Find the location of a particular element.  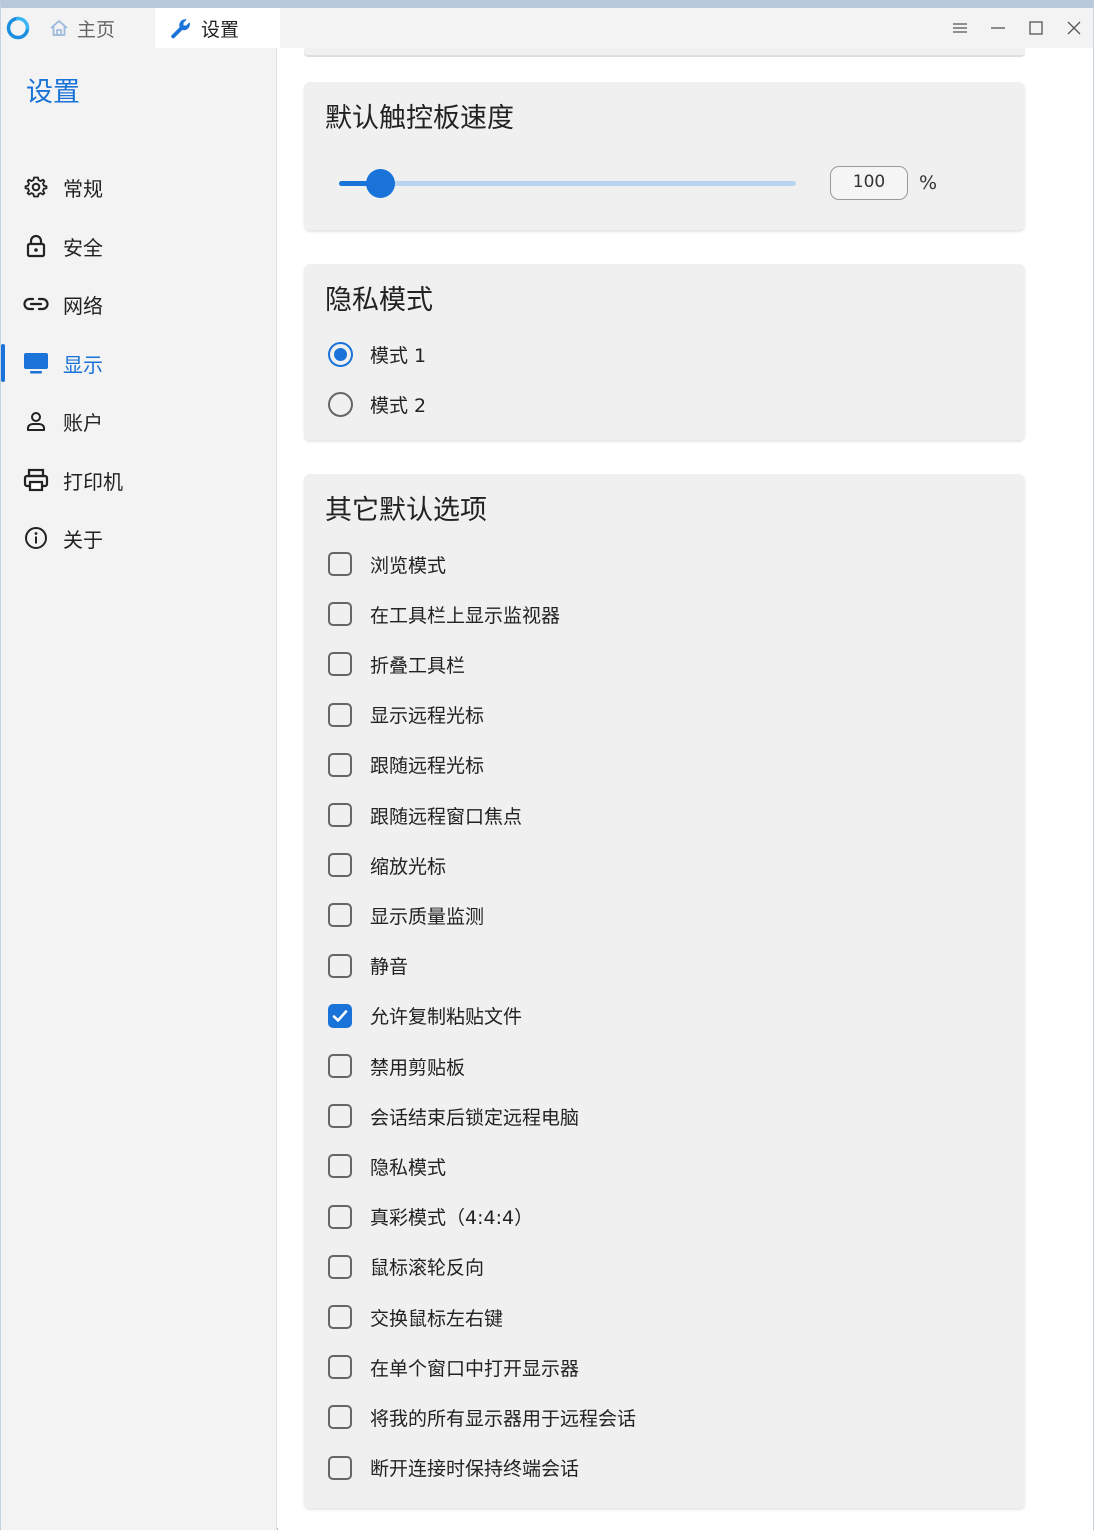

checkmark-icon is located at coordinates (340, 1015).